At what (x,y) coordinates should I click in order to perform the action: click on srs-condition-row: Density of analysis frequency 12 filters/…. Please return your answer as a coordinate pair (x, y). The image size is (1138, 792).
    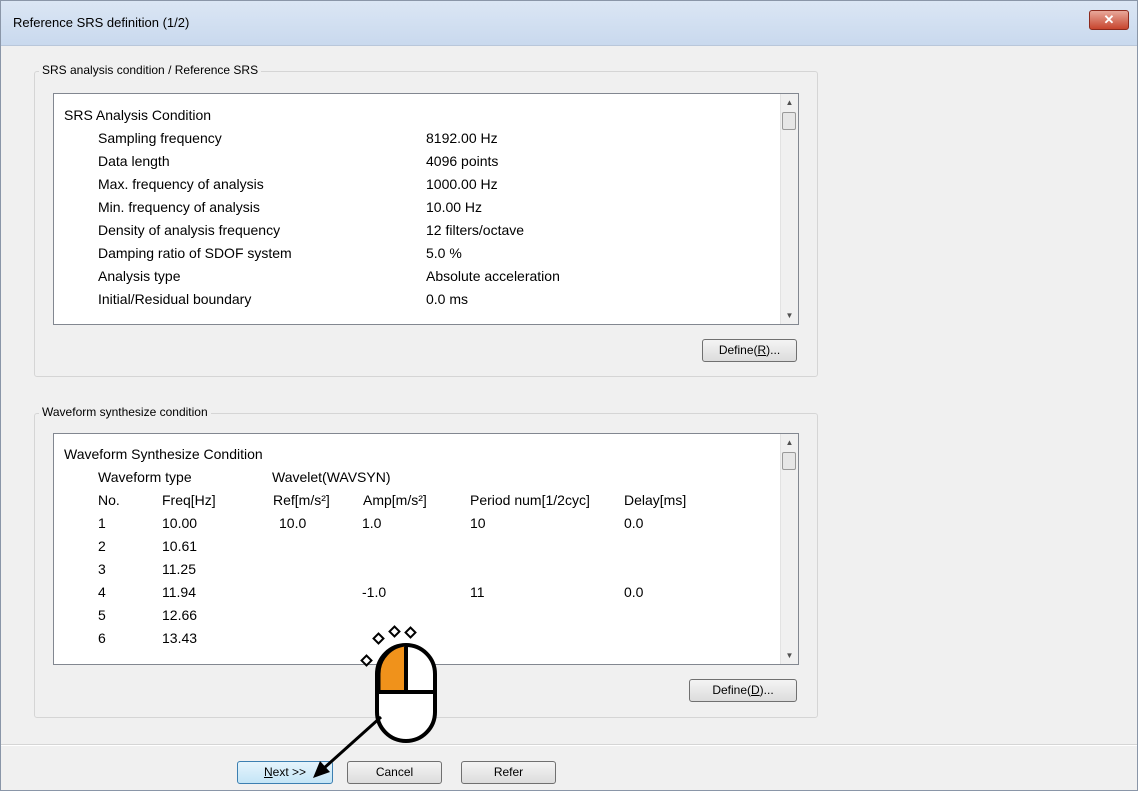
    Looking at the image, I should click on (311, 230).